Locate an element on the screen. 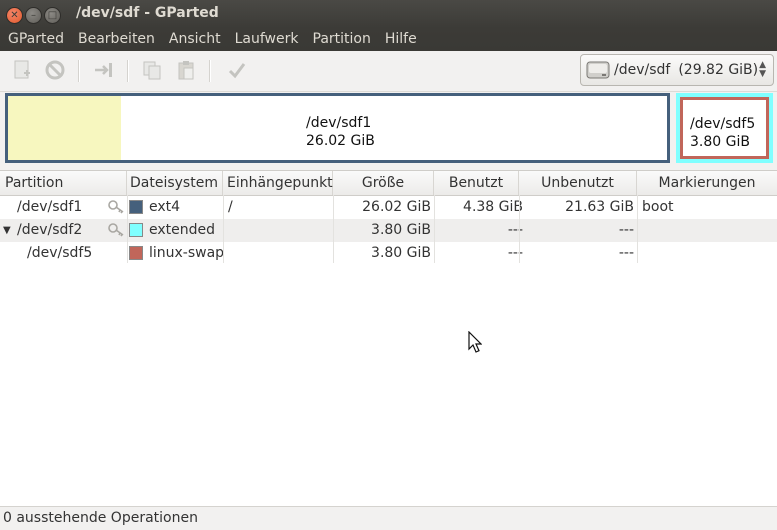 This screenshot has height=530, width=777. minimize-button: – is located at coordinates (33, 15).